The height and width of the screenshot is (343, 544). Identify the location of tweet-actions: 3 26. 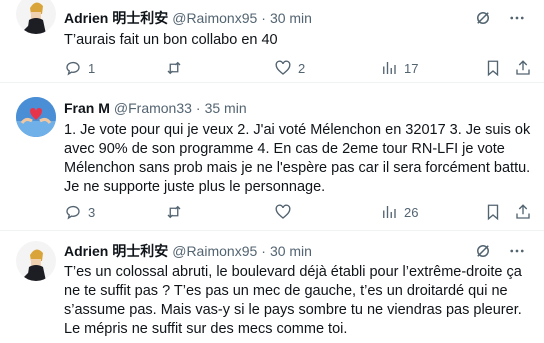
(299, 212).